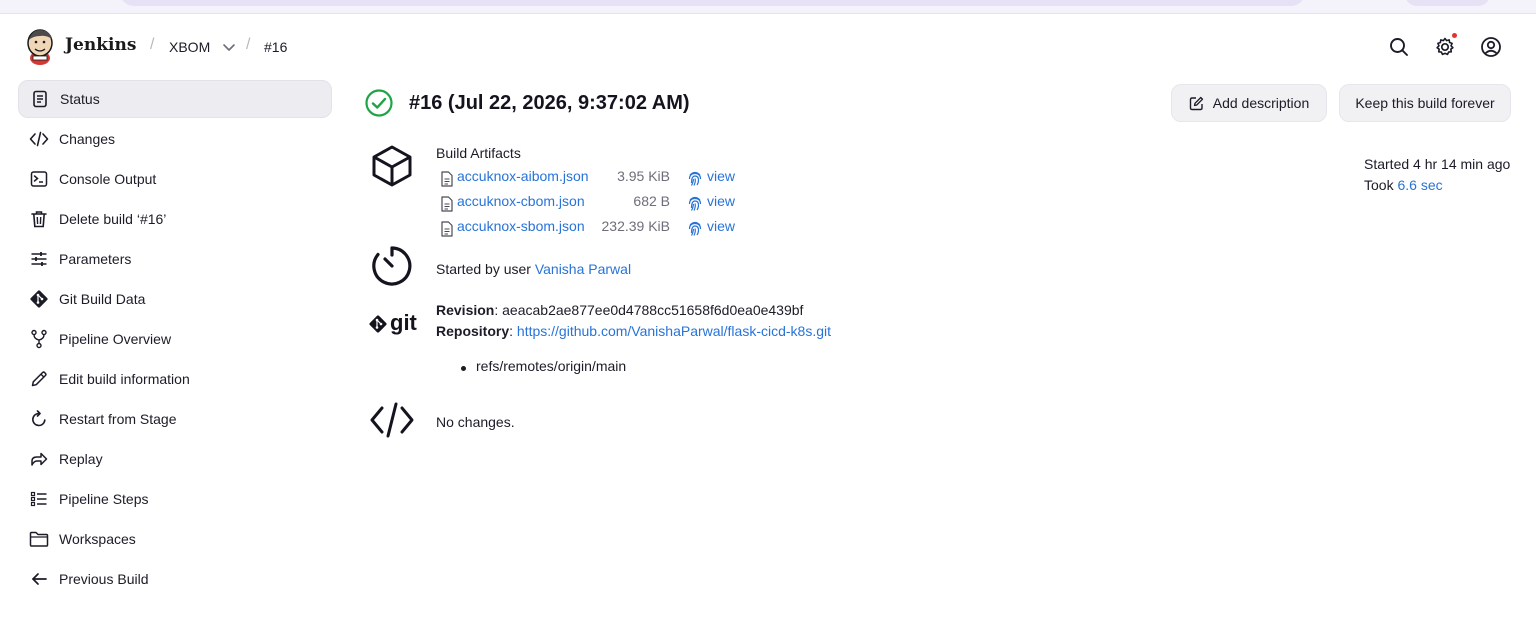  What do you see at coordinates (651, 201) in the screenshot?
I see `artifact-file-size: 682 B` at bounding box center [651, 201].